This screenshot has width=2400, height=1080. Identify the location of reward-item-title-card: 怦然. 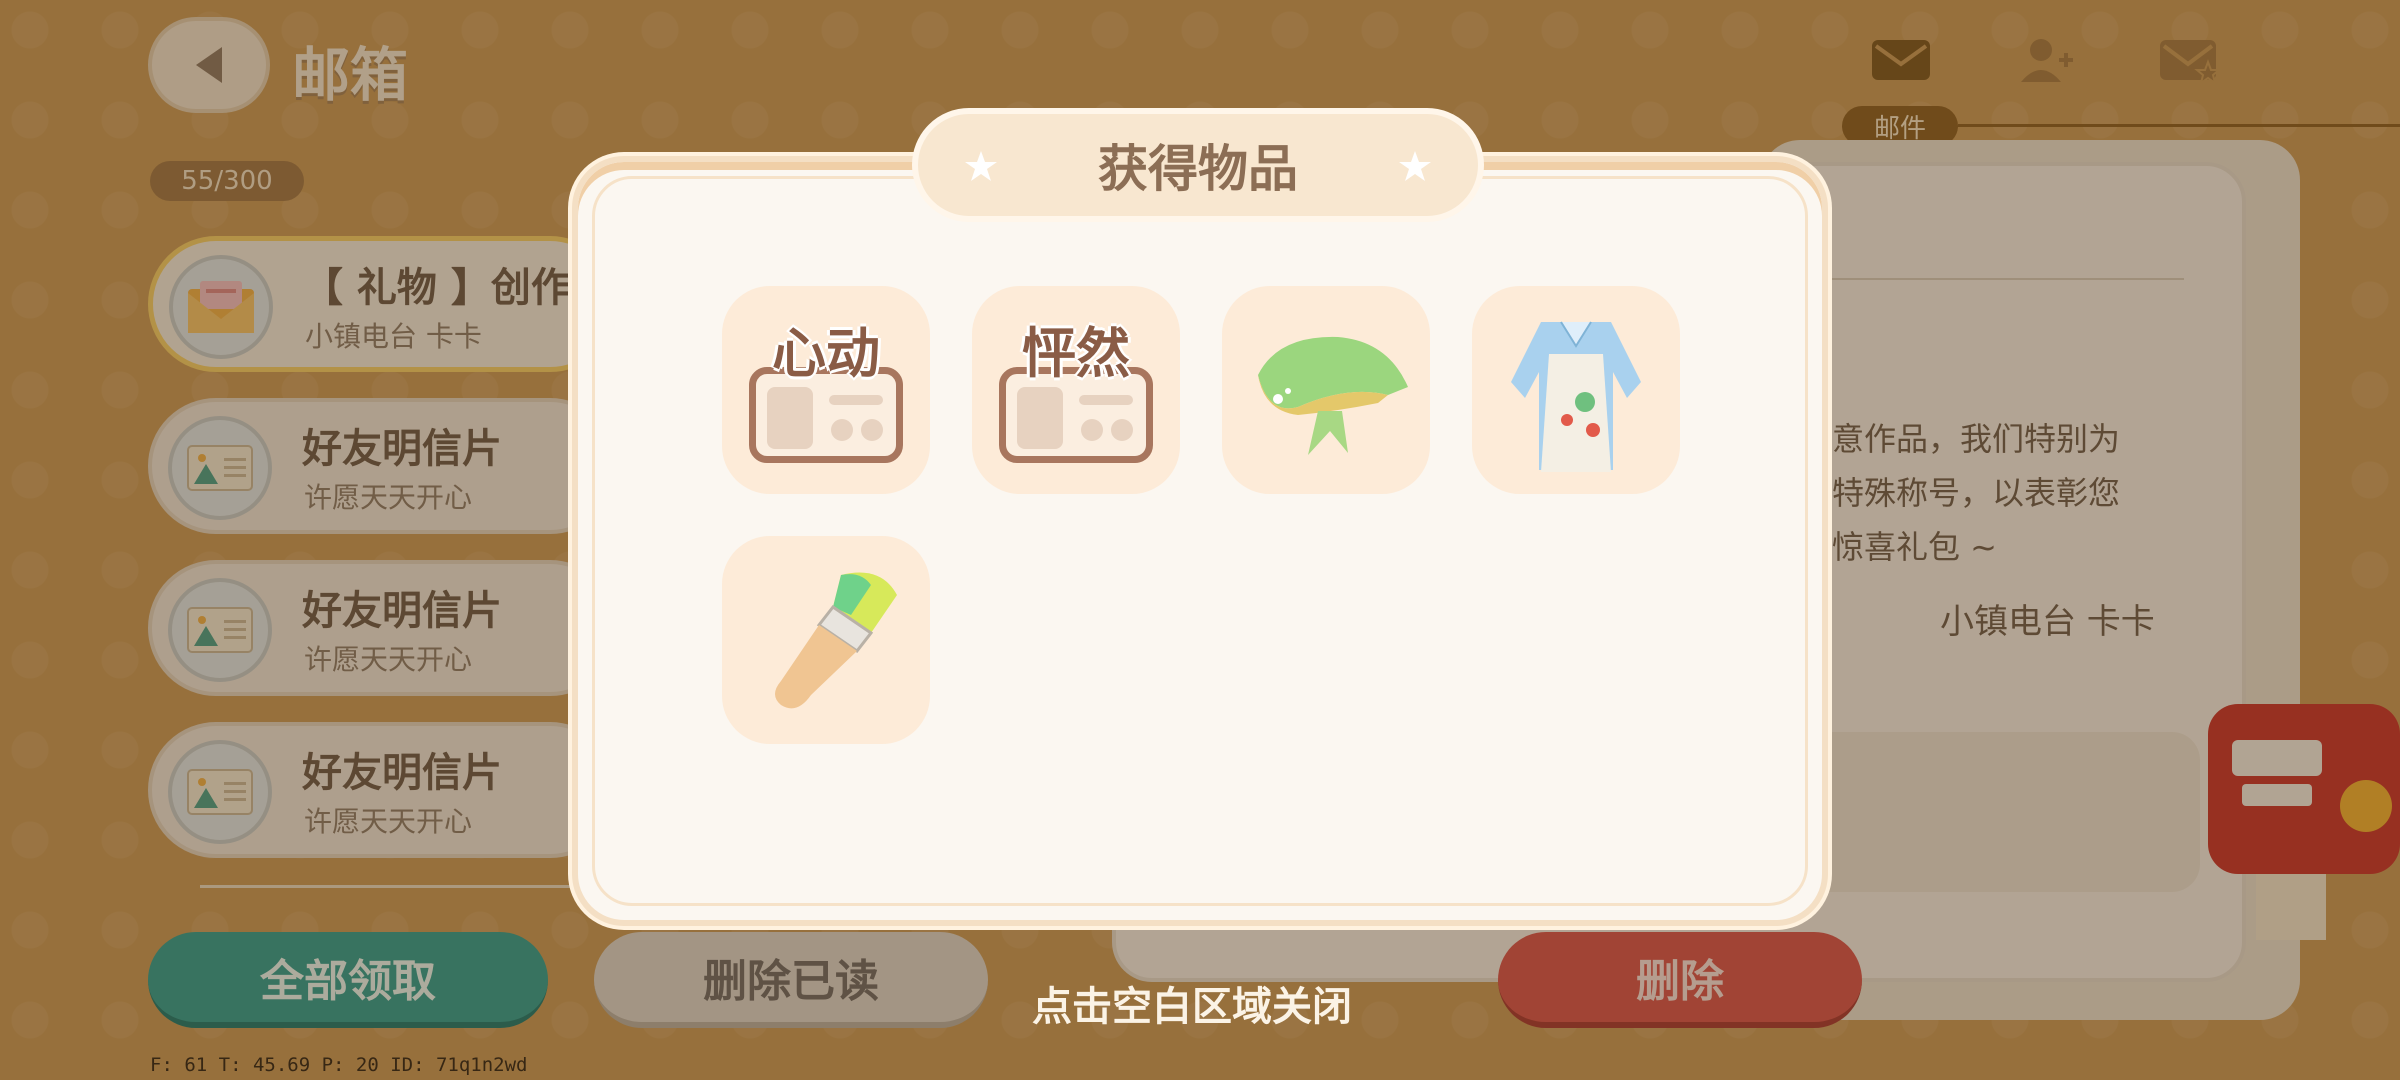
(1076, 390).